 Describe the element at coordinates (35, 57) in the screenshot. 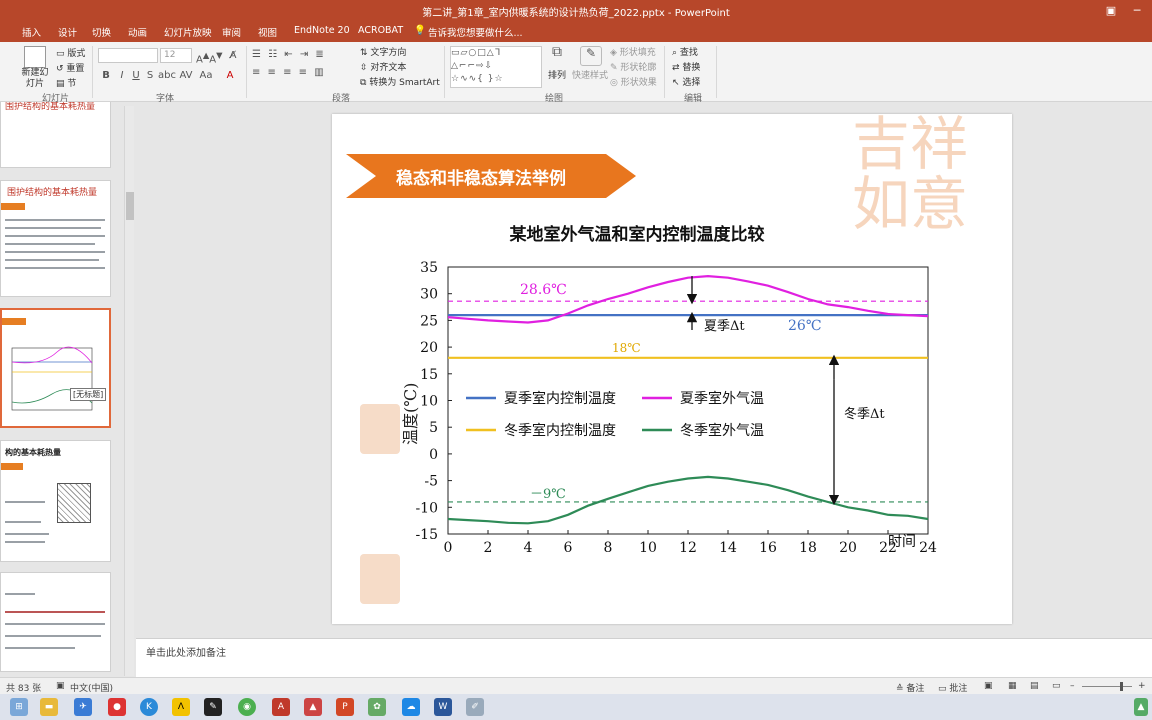

I see `new-slide-icon` at that location.